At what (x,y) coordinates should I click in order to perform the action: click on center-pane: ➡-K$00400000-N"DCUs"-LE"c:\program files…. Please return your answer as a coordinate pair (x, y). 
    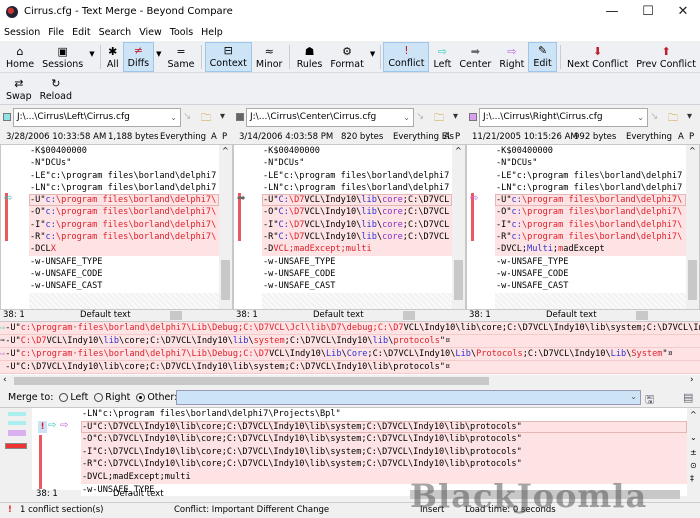
    Looking at the image, I should click on (349, 227).